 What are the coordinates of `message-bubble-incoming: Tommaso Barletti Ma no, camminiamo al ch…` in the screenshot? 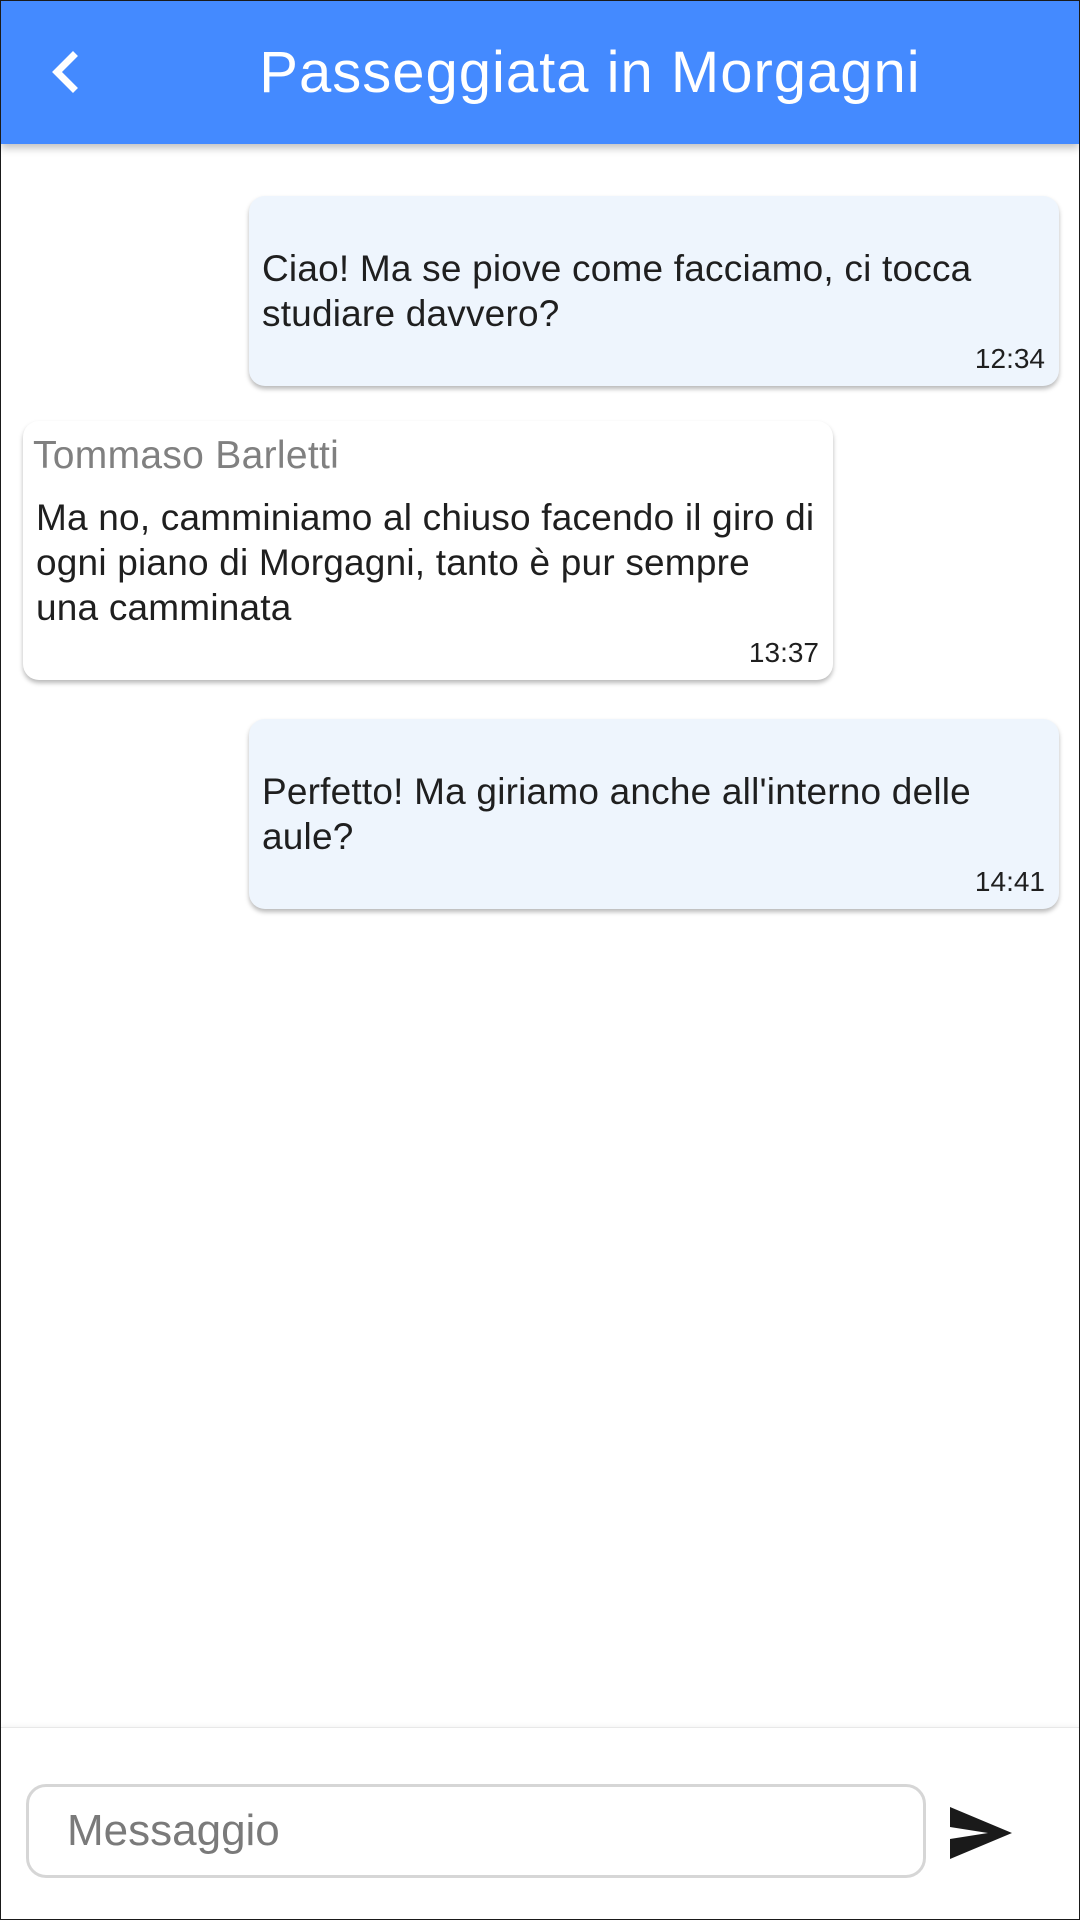 It's located at (428, 550).